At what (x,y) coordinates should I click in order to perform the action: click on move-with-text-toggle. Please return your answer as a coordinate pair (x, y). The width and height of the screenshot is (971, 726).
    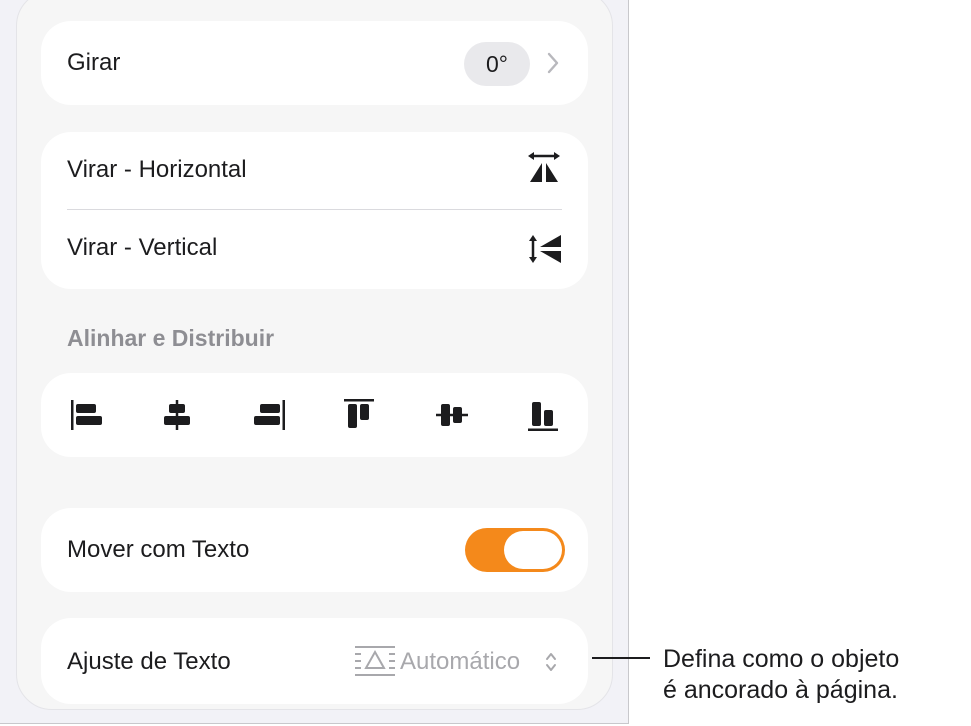
    Looking at the image, I should click on (515, 550).